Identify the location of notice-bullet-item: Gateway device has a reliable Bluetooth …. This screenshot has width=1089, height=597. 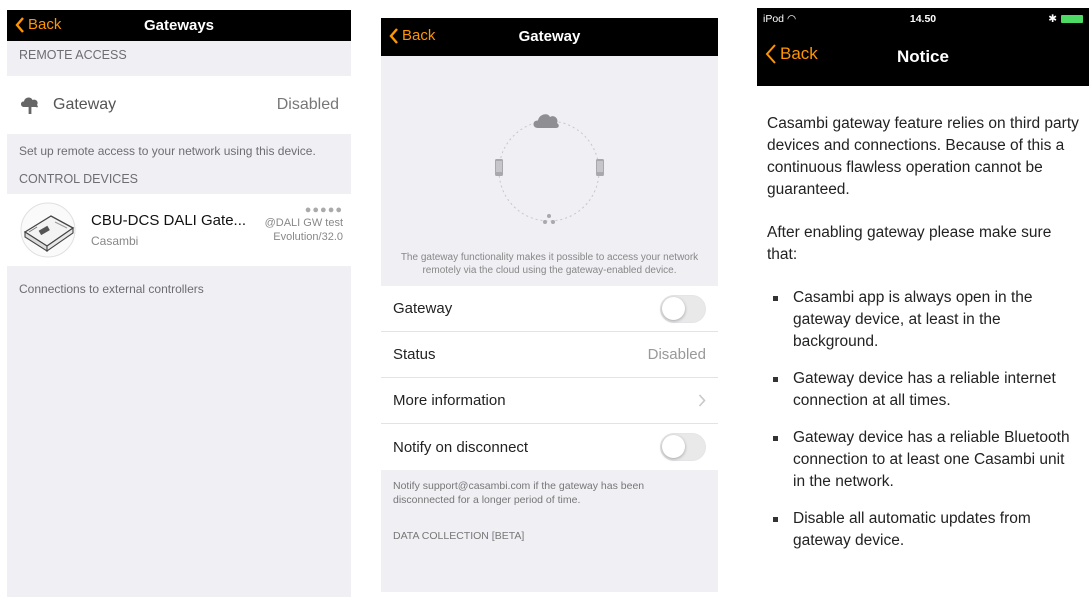
(923, 460).